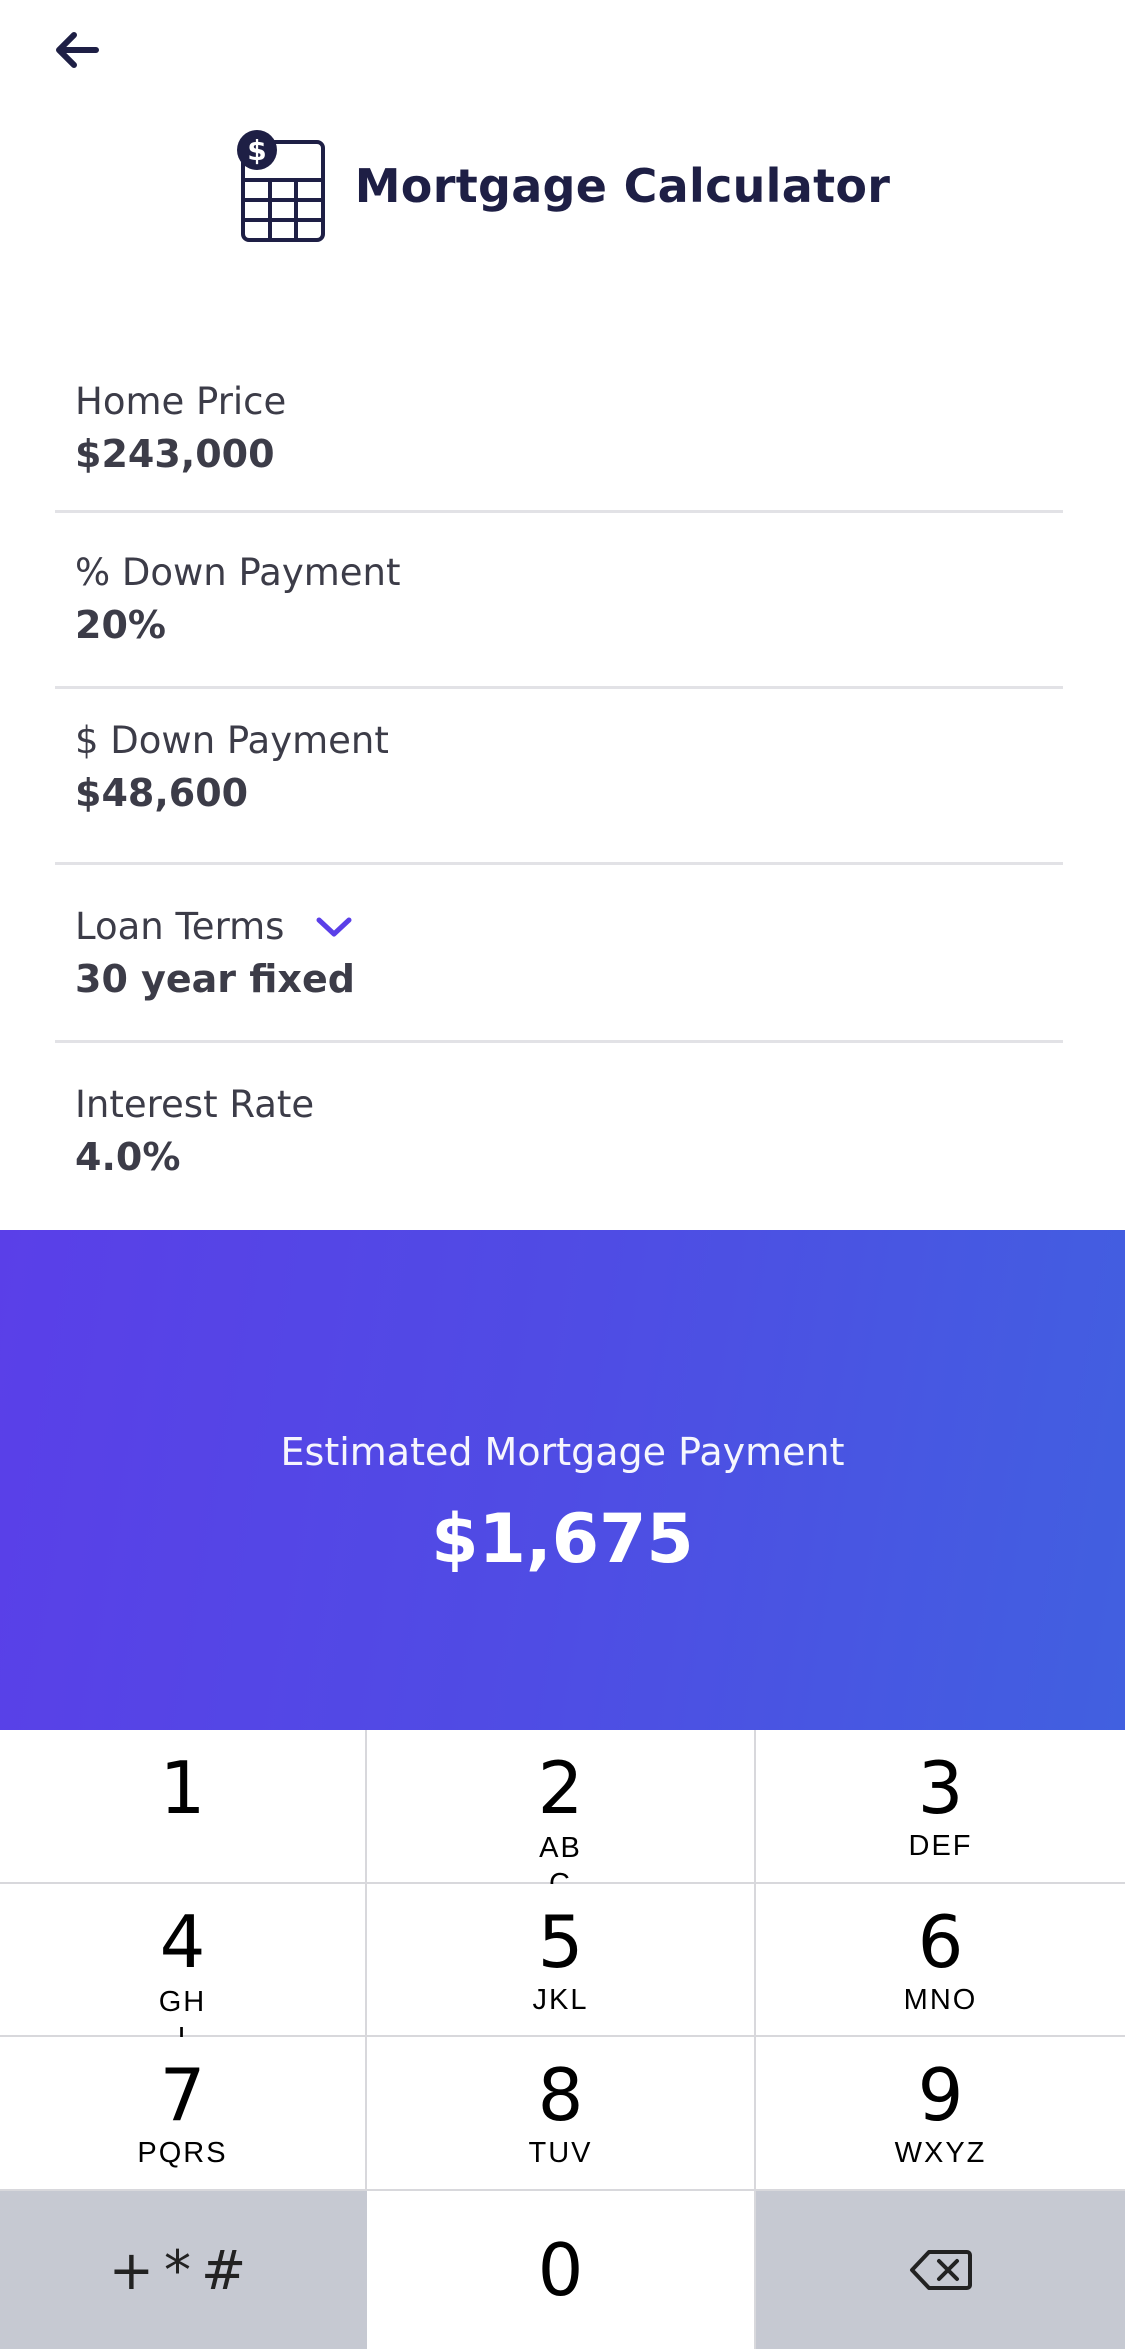  Describe the element at coordinates (560, 2000) in the screenshot. I see `key-letters: JKL` at that location.